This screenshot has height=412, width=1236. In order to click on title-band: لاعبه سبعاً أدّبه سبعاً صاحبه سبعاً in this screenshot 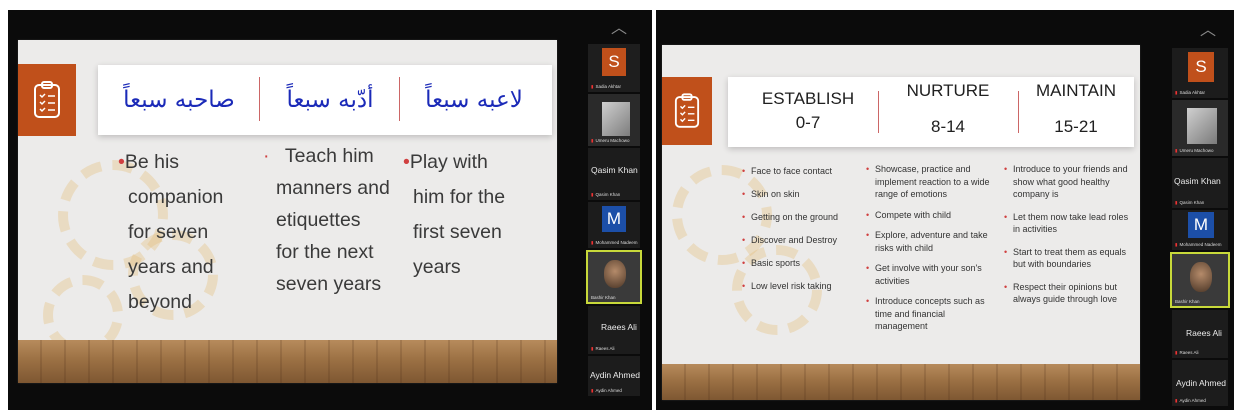, I will do `click(325, 100)`.